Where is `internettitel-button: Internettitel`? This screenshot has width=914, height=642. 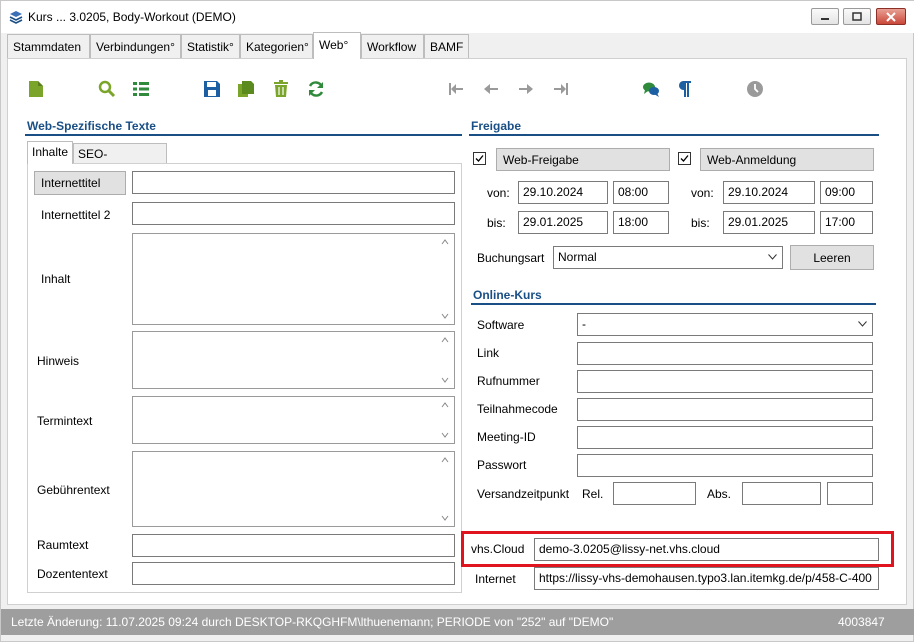
internettitel-button: Internettitel is located at coordinates (80, 183).